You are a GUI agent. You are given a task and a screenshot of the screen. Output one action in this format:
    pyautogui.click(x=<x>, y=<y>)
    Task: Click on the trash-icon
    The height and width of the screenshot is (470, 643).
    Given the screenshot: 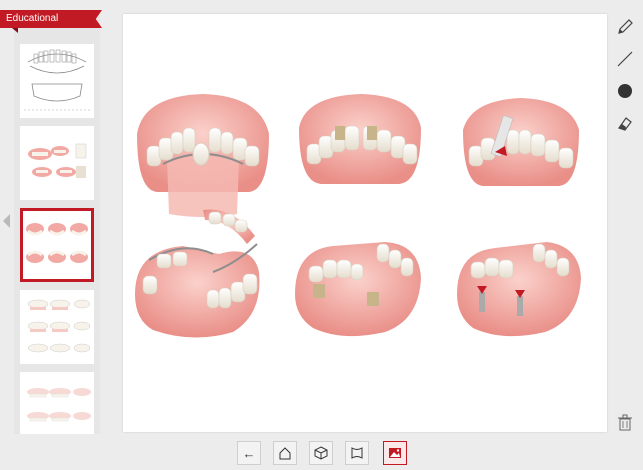 What is the action you would take?
    pyautogui.click(x=625, y=423)
    